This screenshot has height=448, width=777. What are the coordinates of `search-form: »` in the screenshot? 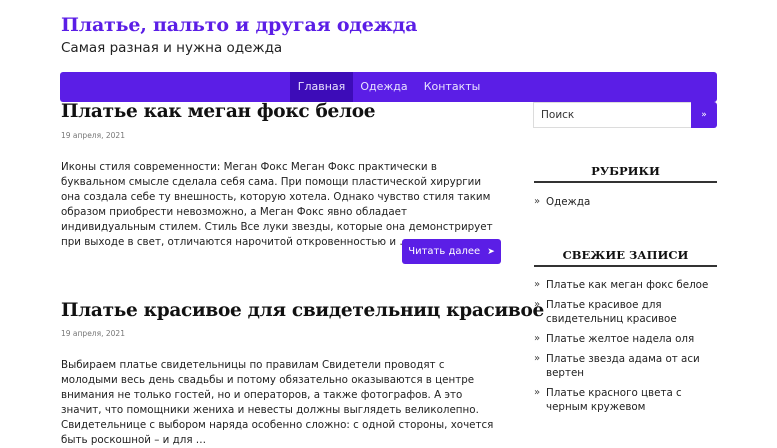 It's located at (625, 115).